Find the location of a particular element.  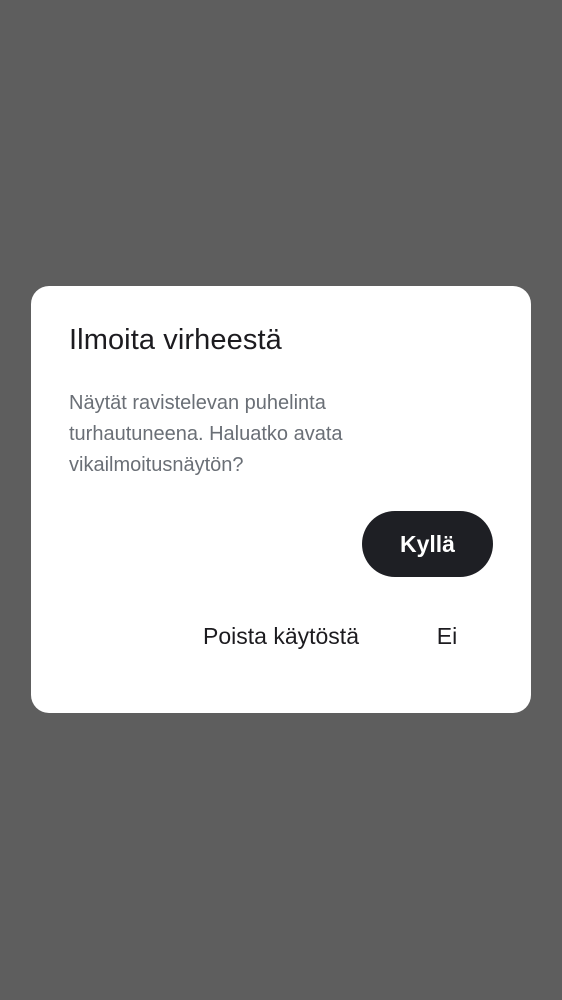

dialog-title: Ilmoita virheestä is located at coordinates (175, 340).